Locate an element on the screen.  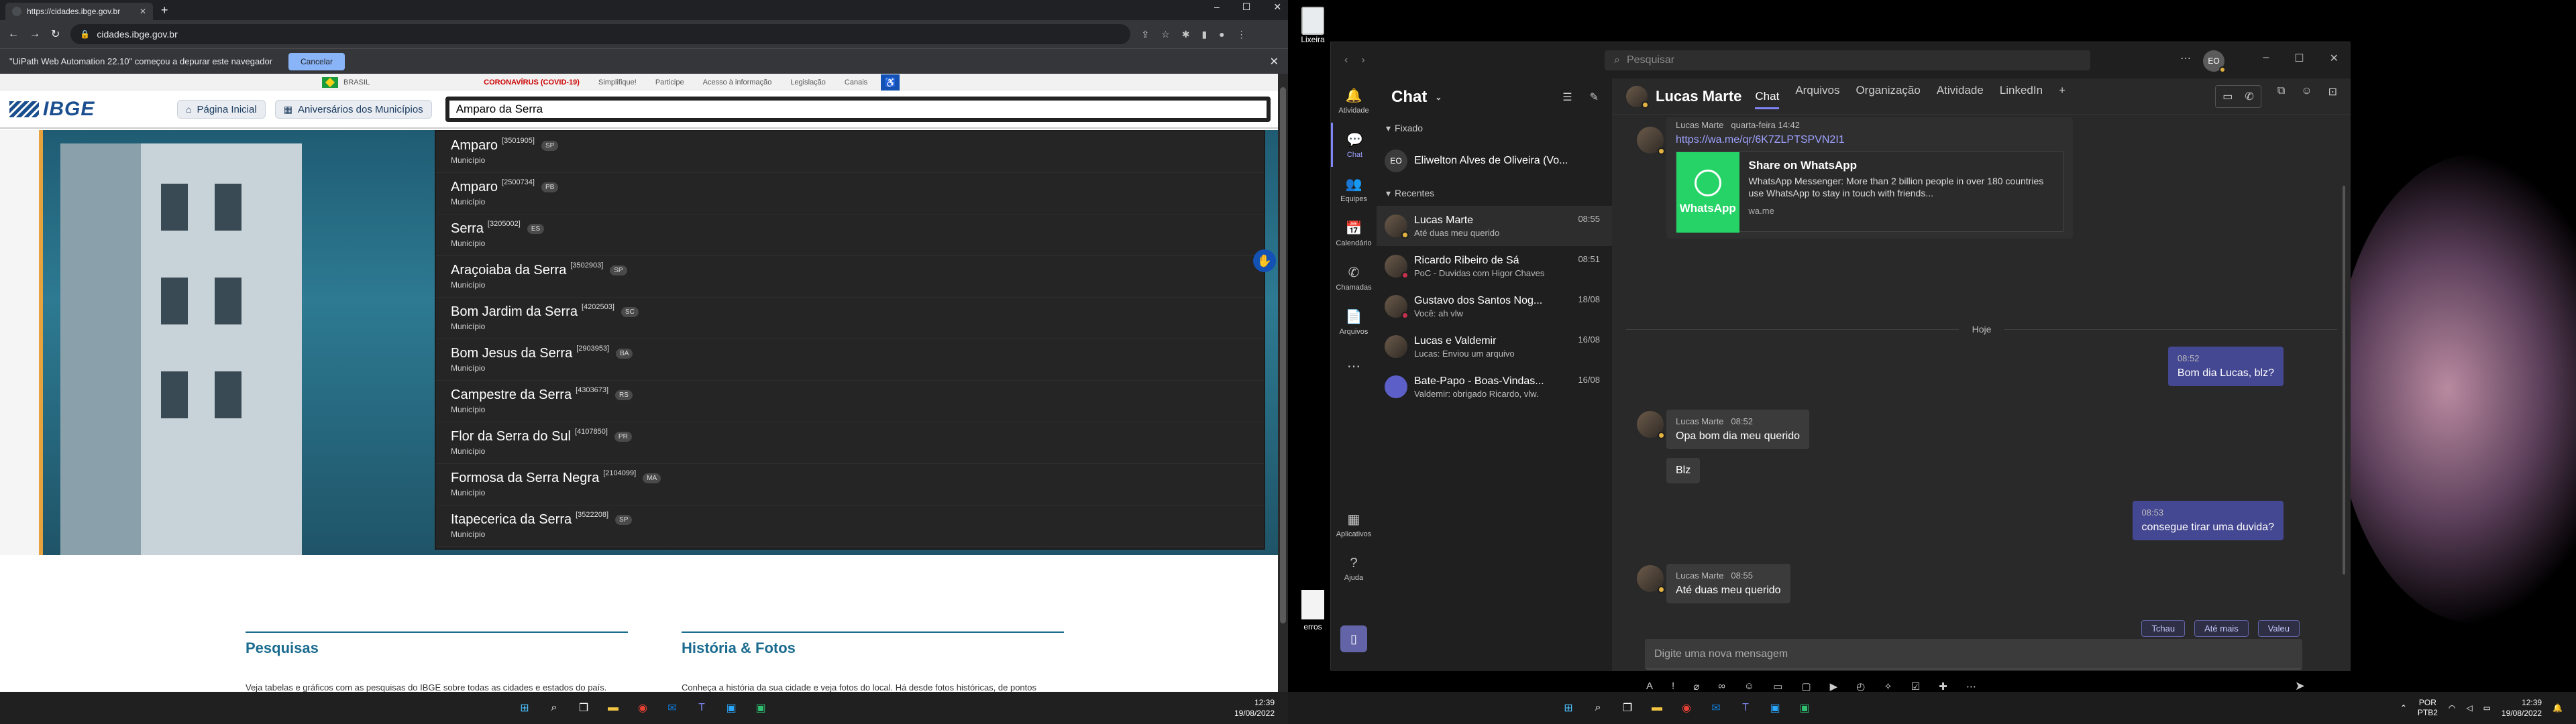
gov-link-canais: Canais is located at coordinates (856, 82).